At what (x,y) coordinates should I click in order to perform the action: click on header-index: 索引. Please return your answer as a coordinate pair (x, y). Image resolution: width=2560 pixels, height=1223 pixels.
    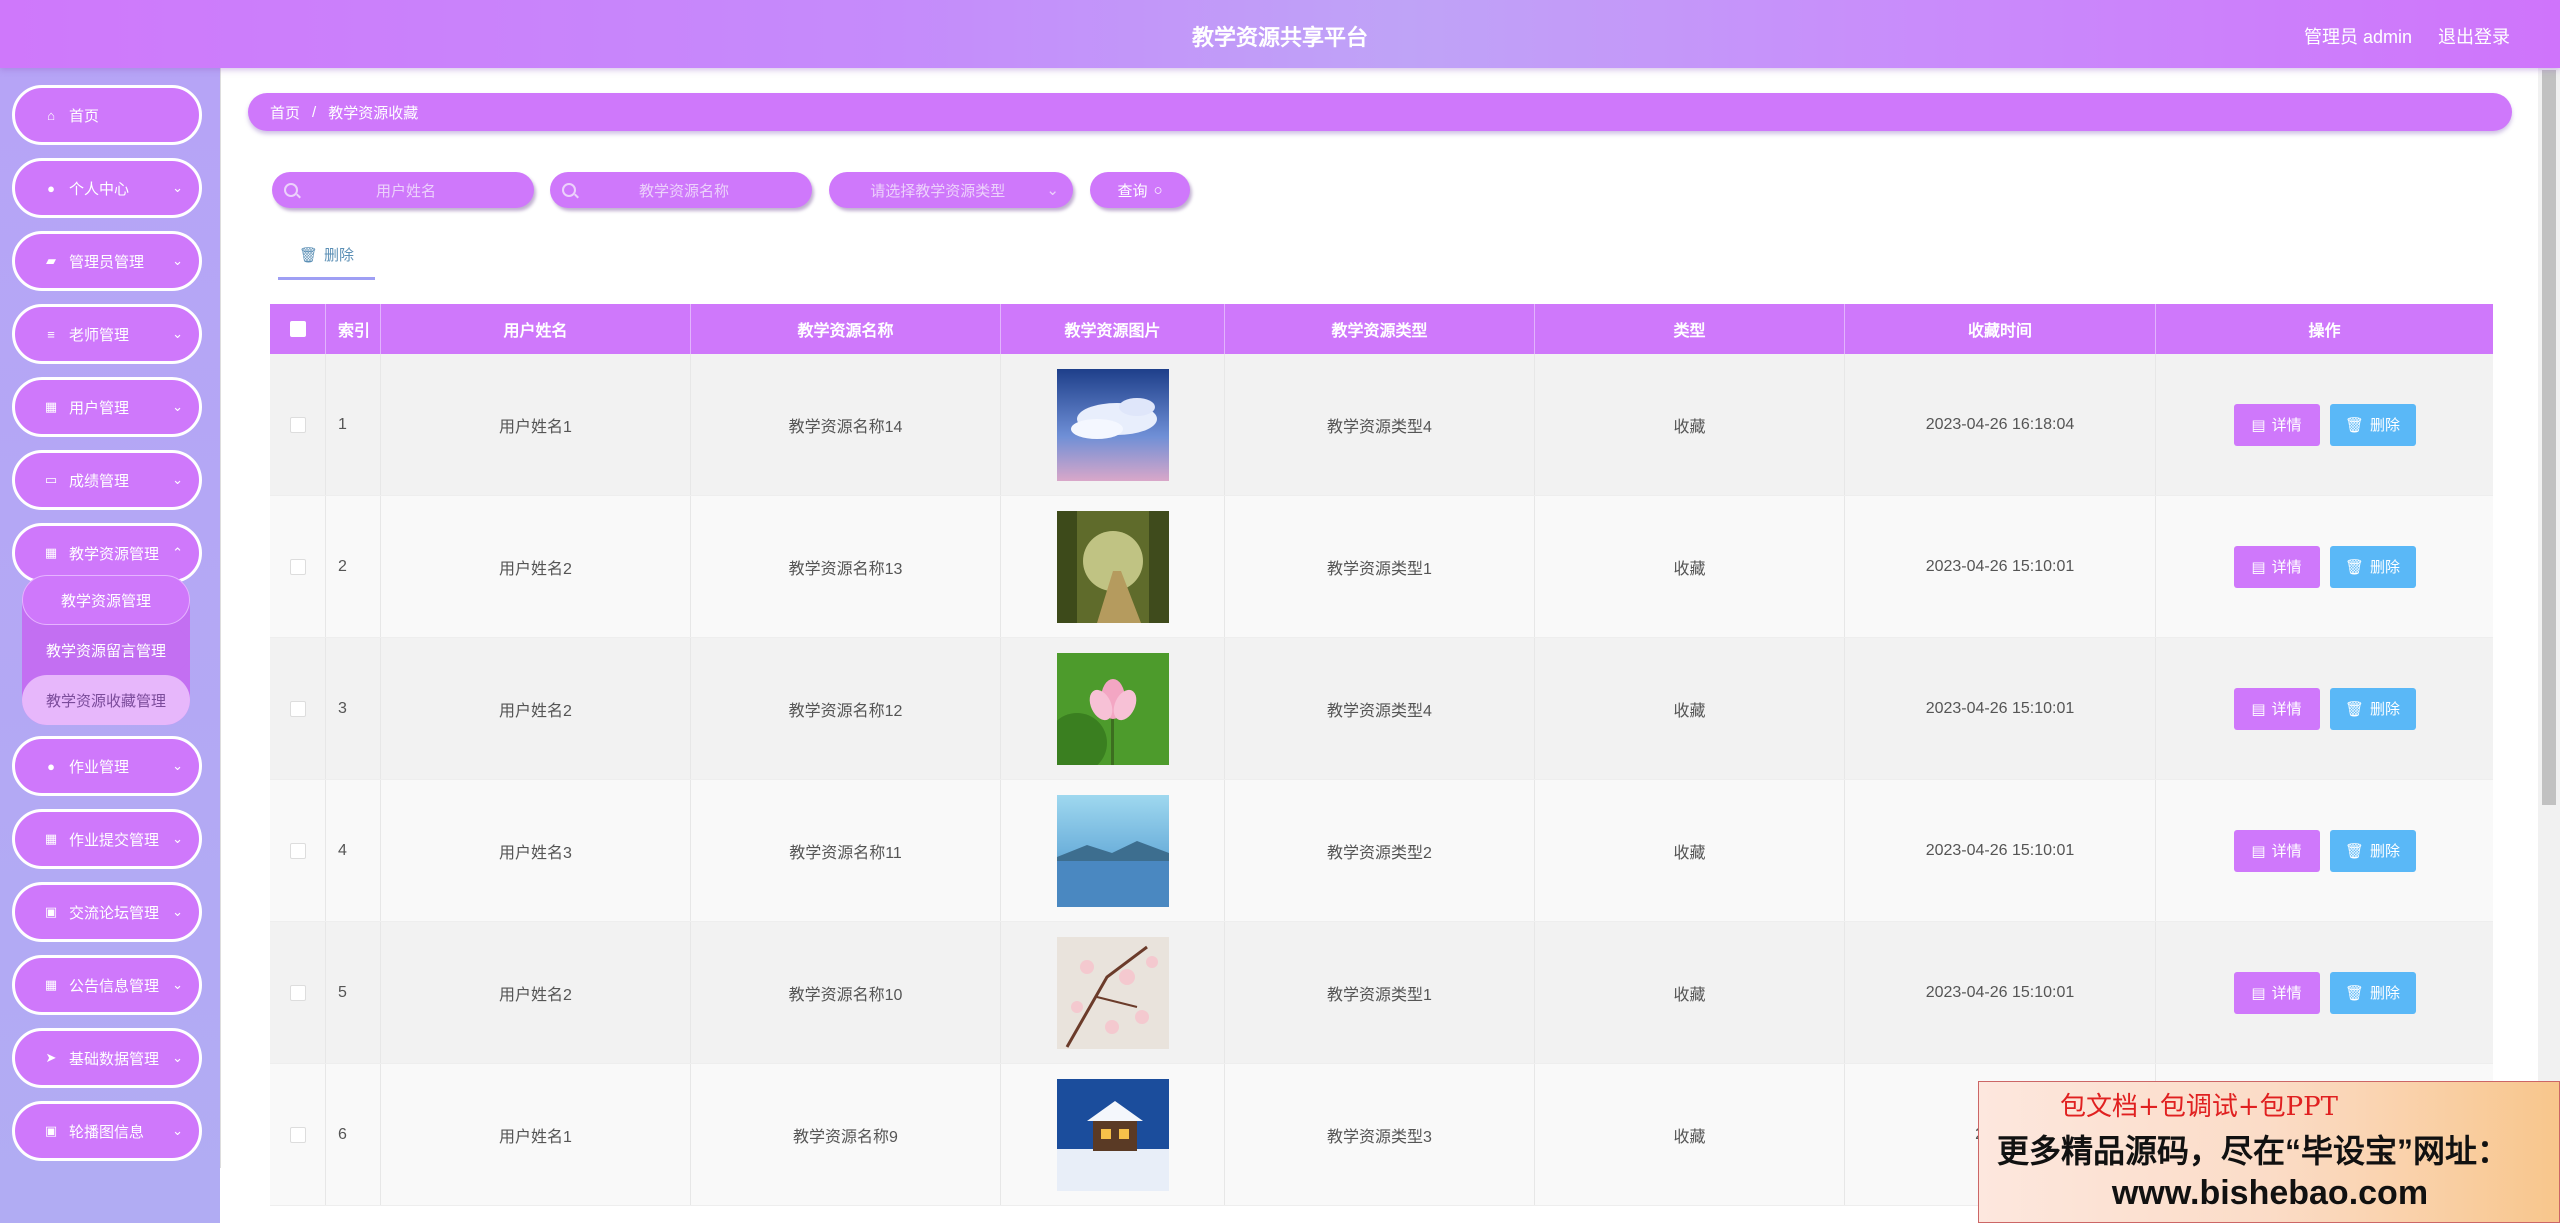
    Looking at the image, I should click on (353, 329).